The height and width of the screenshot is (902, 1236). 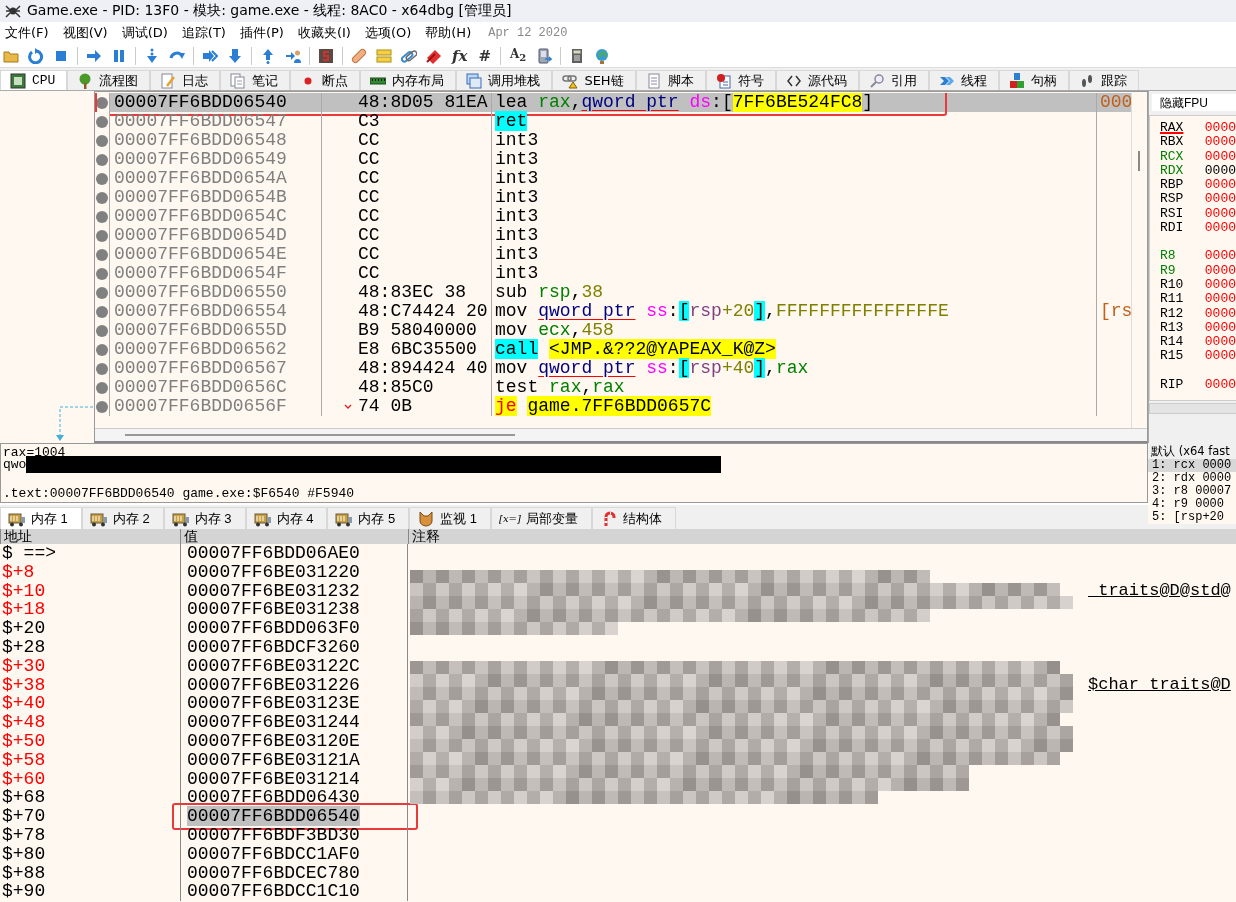 I want to click on tab: 线程, so click(x=963, y=80).